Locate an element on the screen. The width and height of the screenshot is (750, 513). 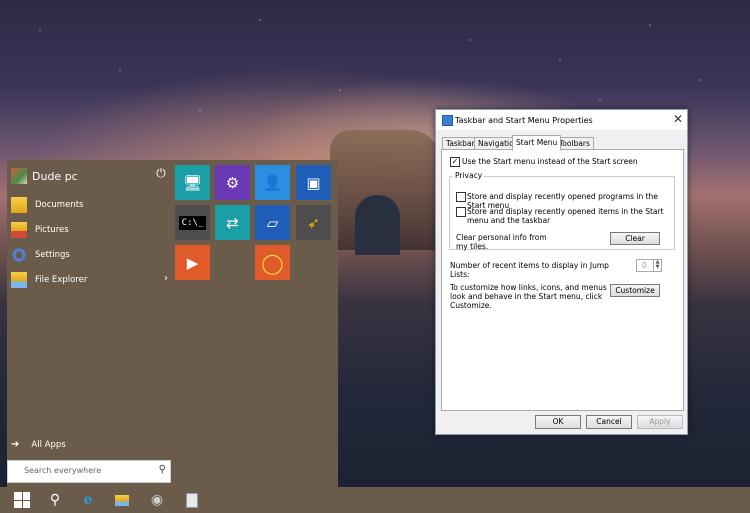
documents-icon is located at coordinates (19, 205).